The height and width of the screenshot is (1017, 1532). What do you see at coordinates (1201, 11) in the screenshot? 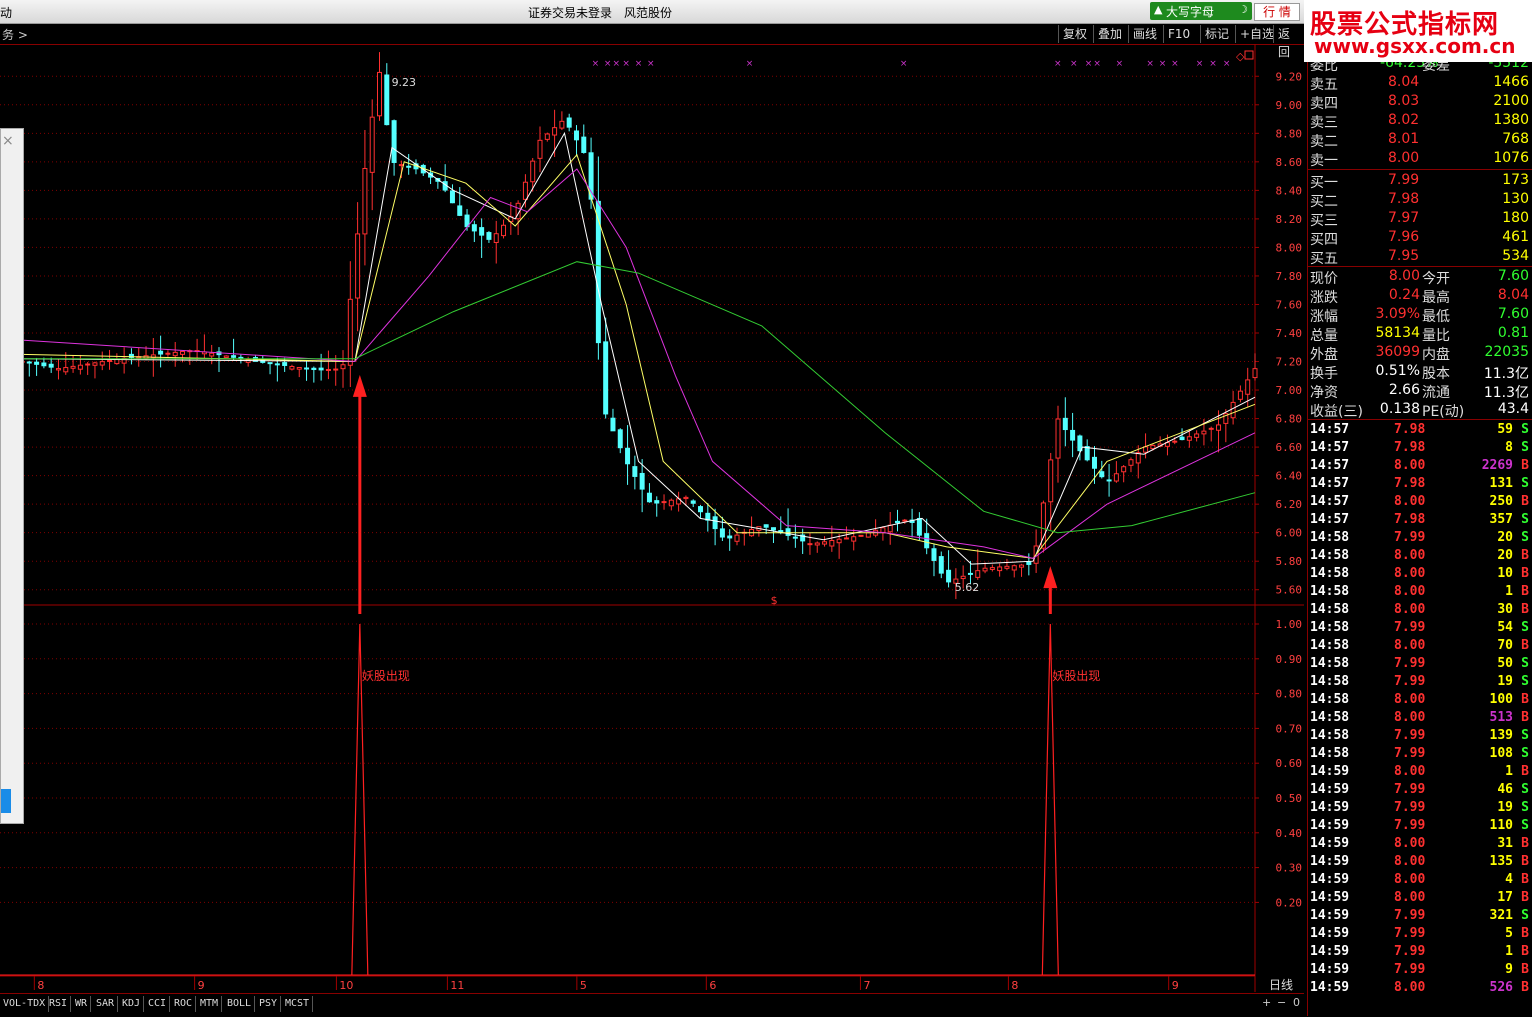
I see `caps-toggle-button: ▲ 大写字母 ☽` at bounding box center [1201, 11].